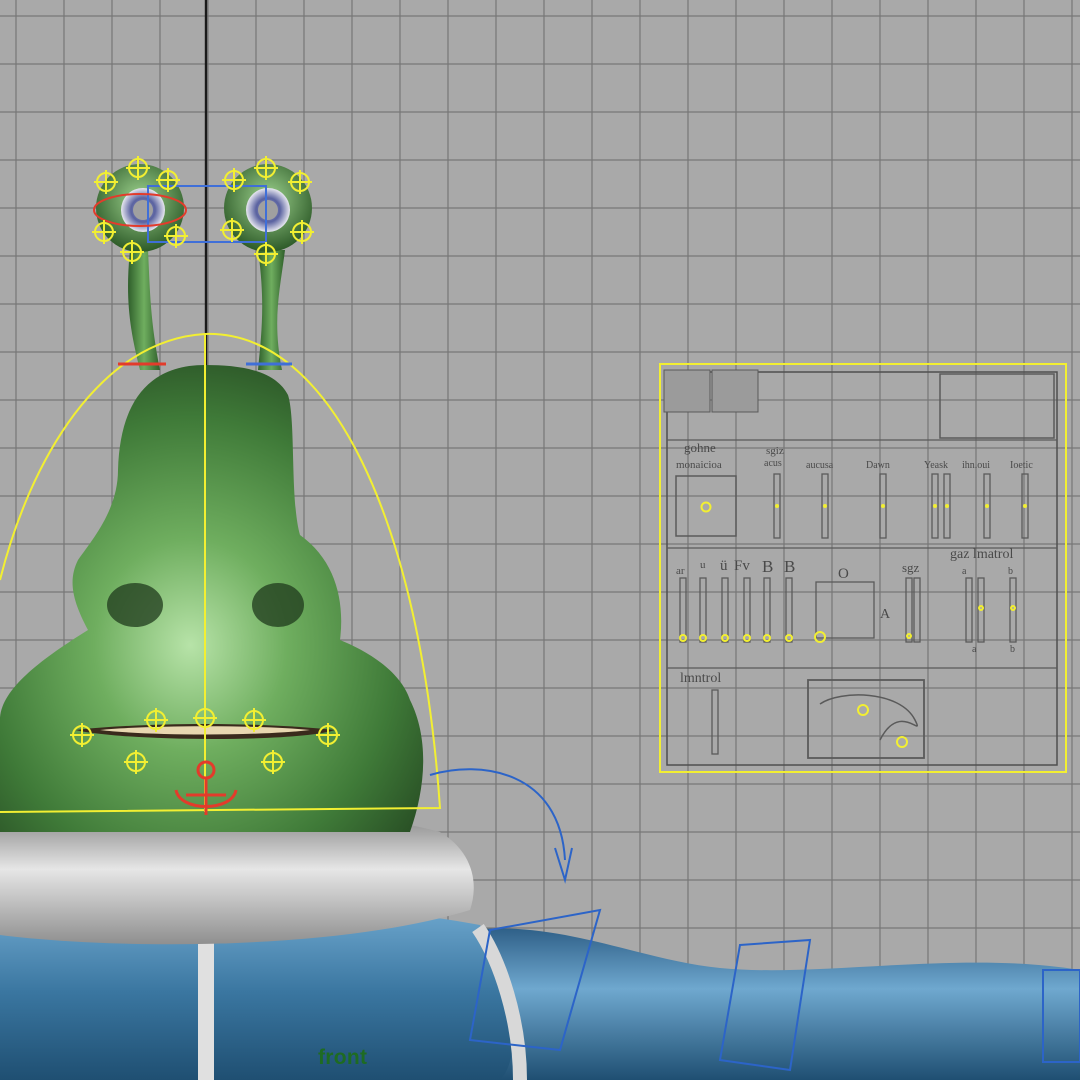 The image size is (1080, 1080). I want to click on label-slider-header-5: ihn.oui, so click(976, 465).